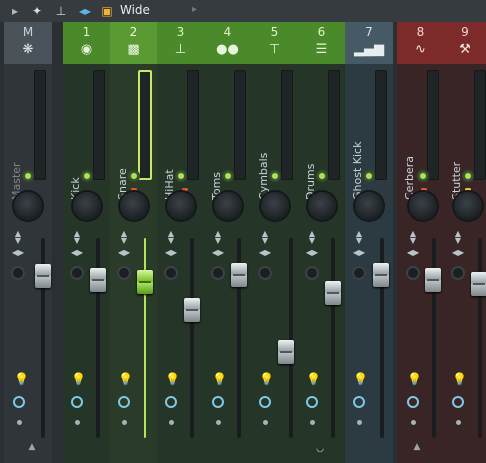 This screenshot has height=463, width=486. Describe the element at coordinates (107, 11) in the screenshot. I see `window-icon: ▣` at that location.